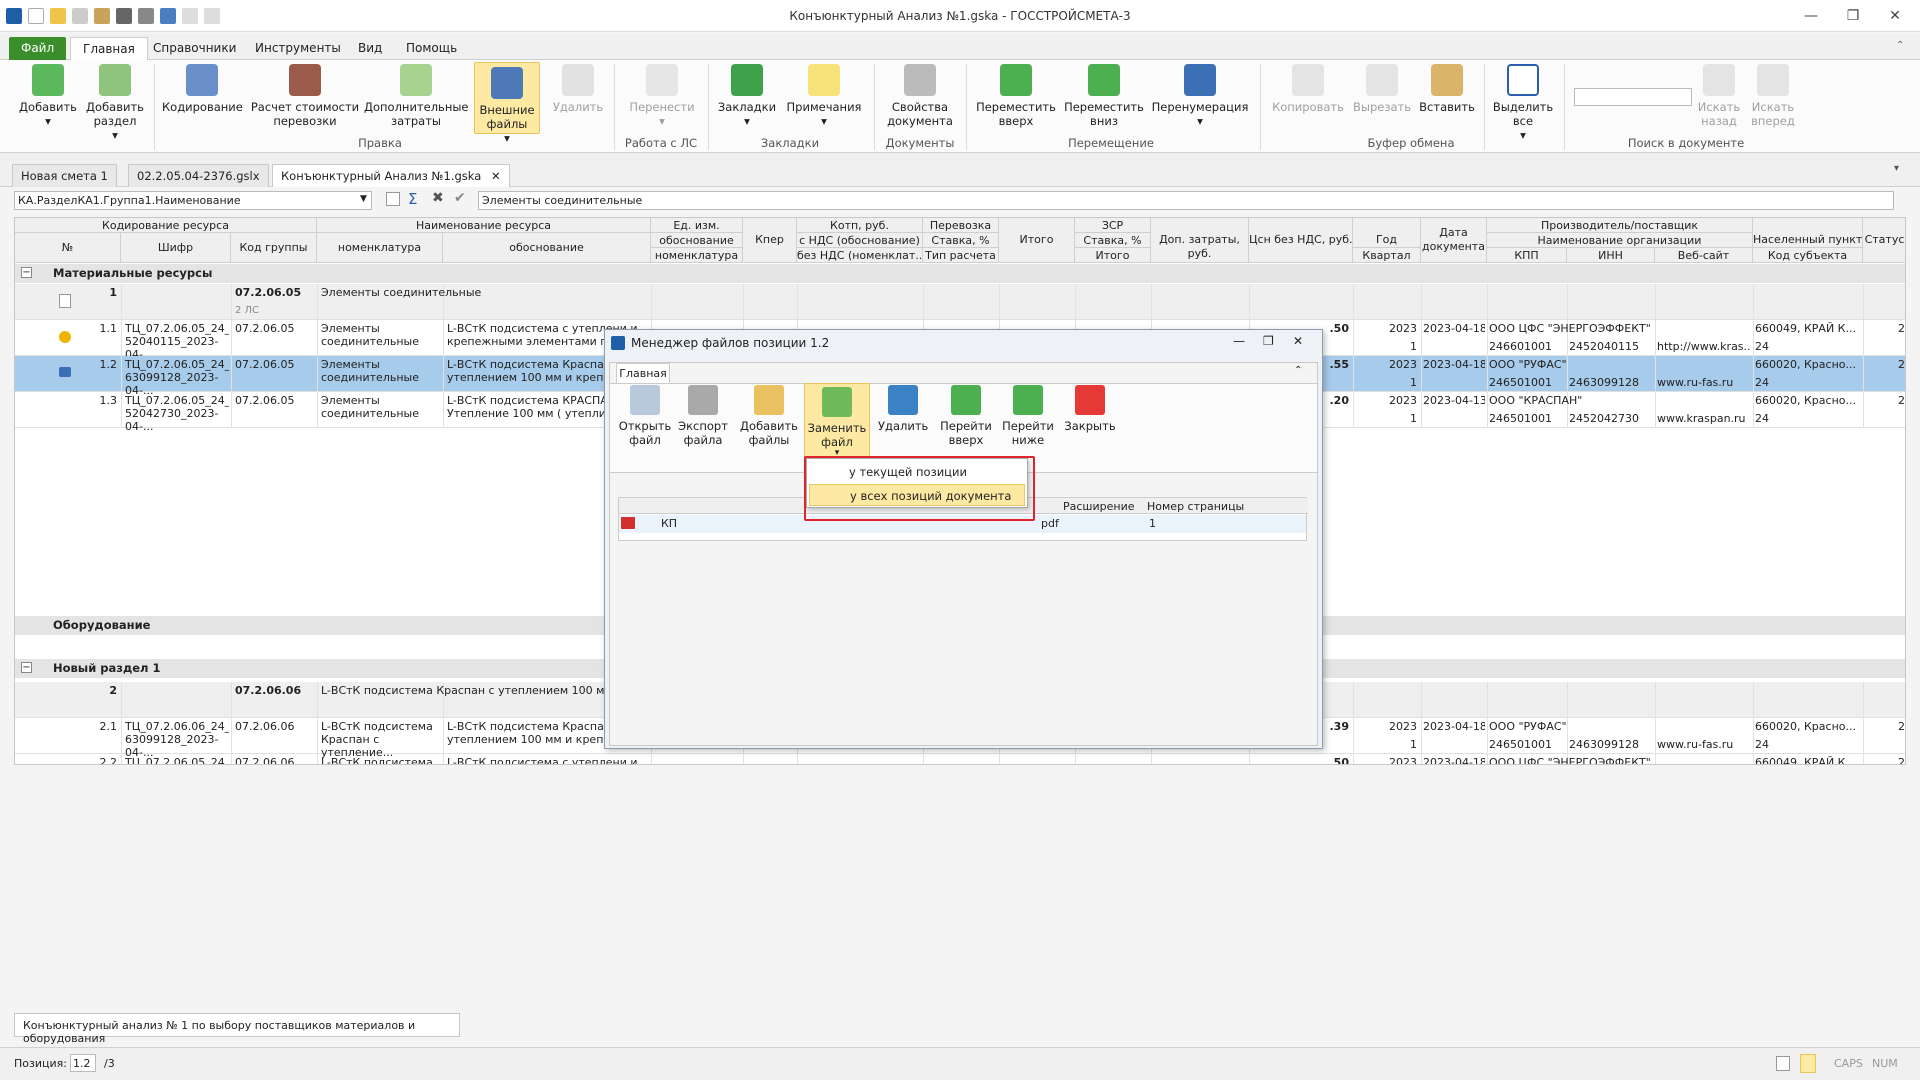  What do you see at coordinates (747, 96) in the screenshot?
I see `bookmarks-button: Закладки ▾` at bounding box center [747, 96].